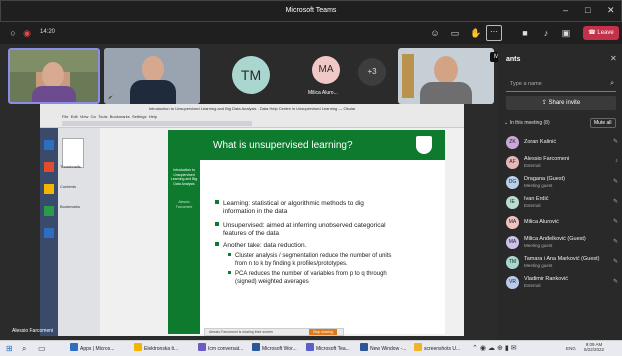  I want to click on stop-sharing-button: Stop sharing, so click(323, 332).